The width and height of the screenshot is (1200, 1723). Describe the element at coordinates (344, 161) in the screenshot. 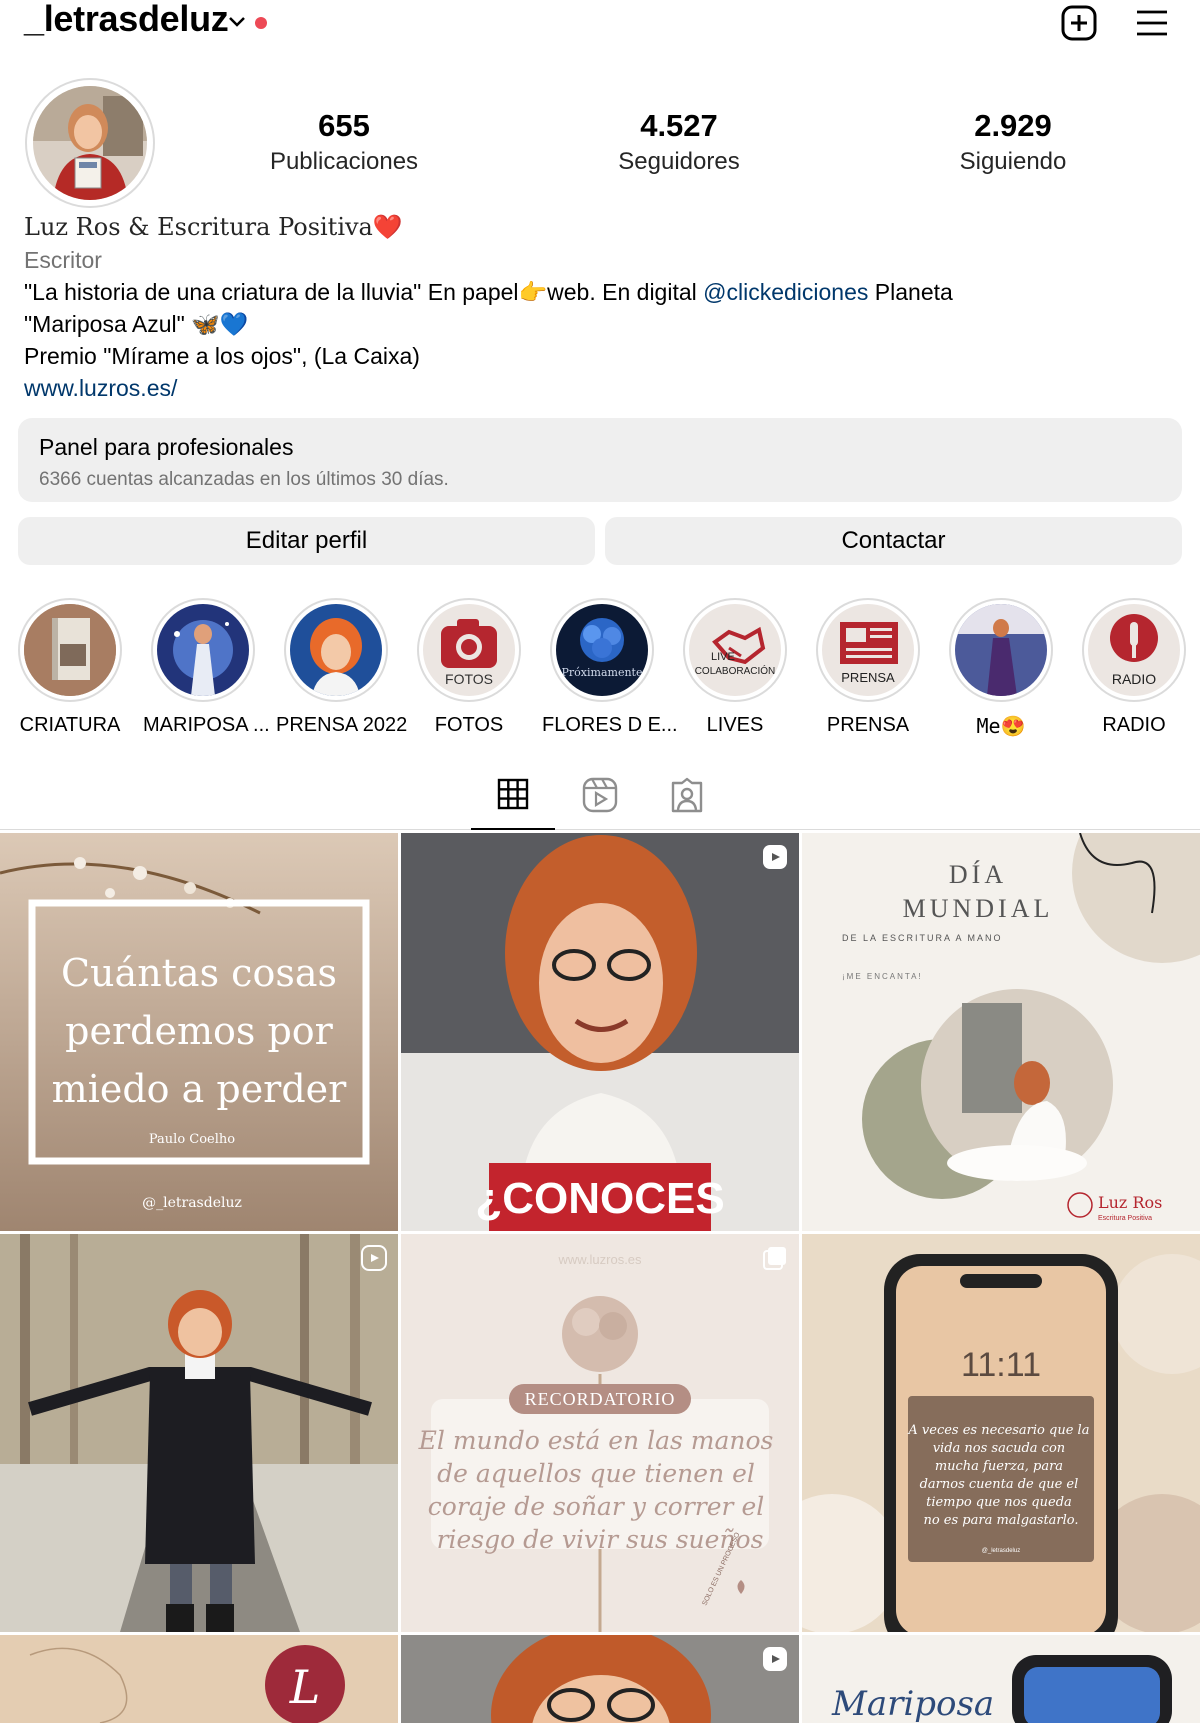

I see `posts-count-label: Publicaciones` at that location.